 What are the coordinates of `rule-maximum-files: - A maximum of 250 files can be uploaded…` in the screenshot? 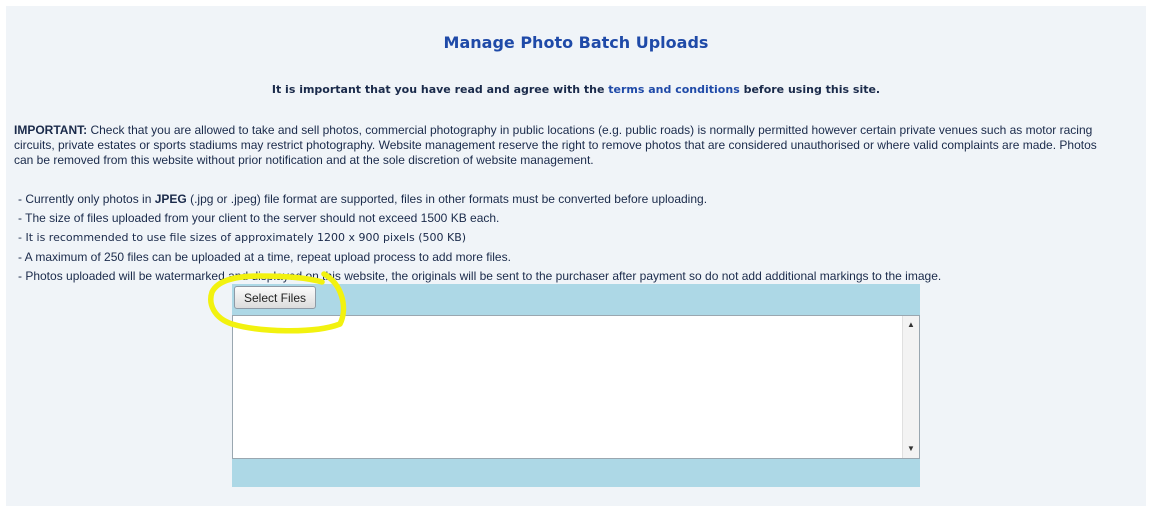 It's located at (264, 256).